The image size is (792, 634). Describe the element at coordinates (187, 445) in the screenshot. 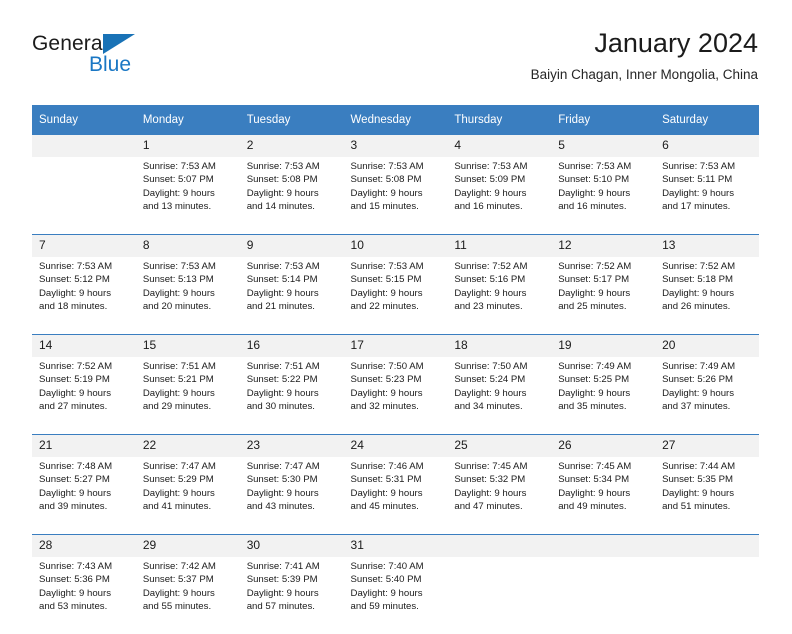

I see `day-number: 22` at that location.